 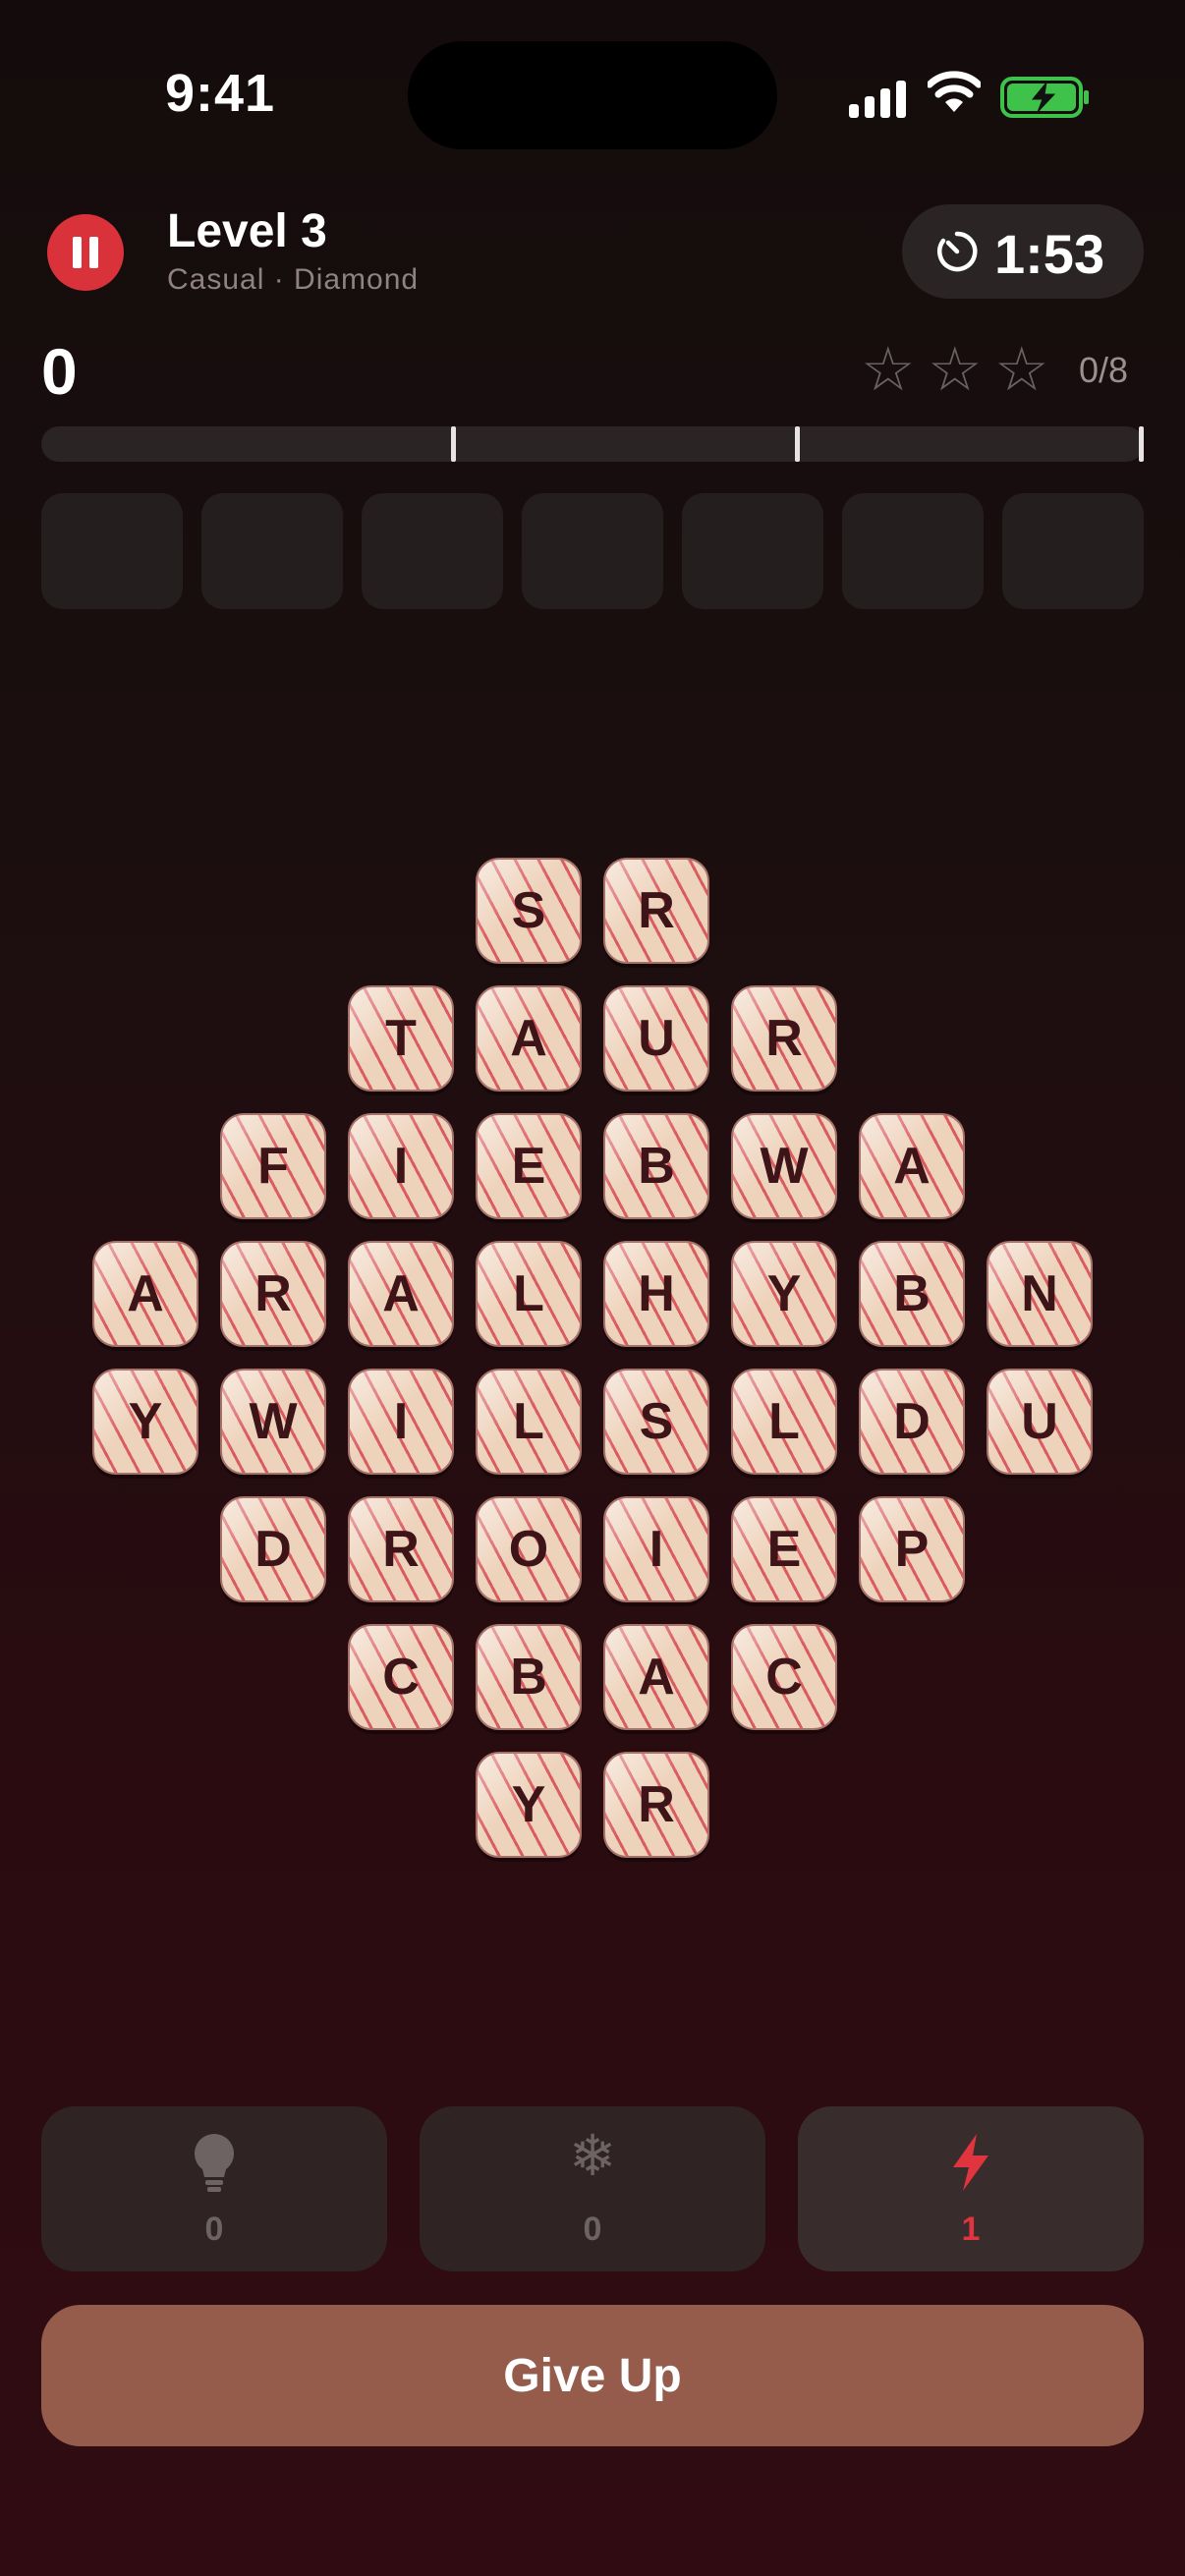 I want to click on star-rating: ☆ ☆ ☆, so click(x=961, y=370).